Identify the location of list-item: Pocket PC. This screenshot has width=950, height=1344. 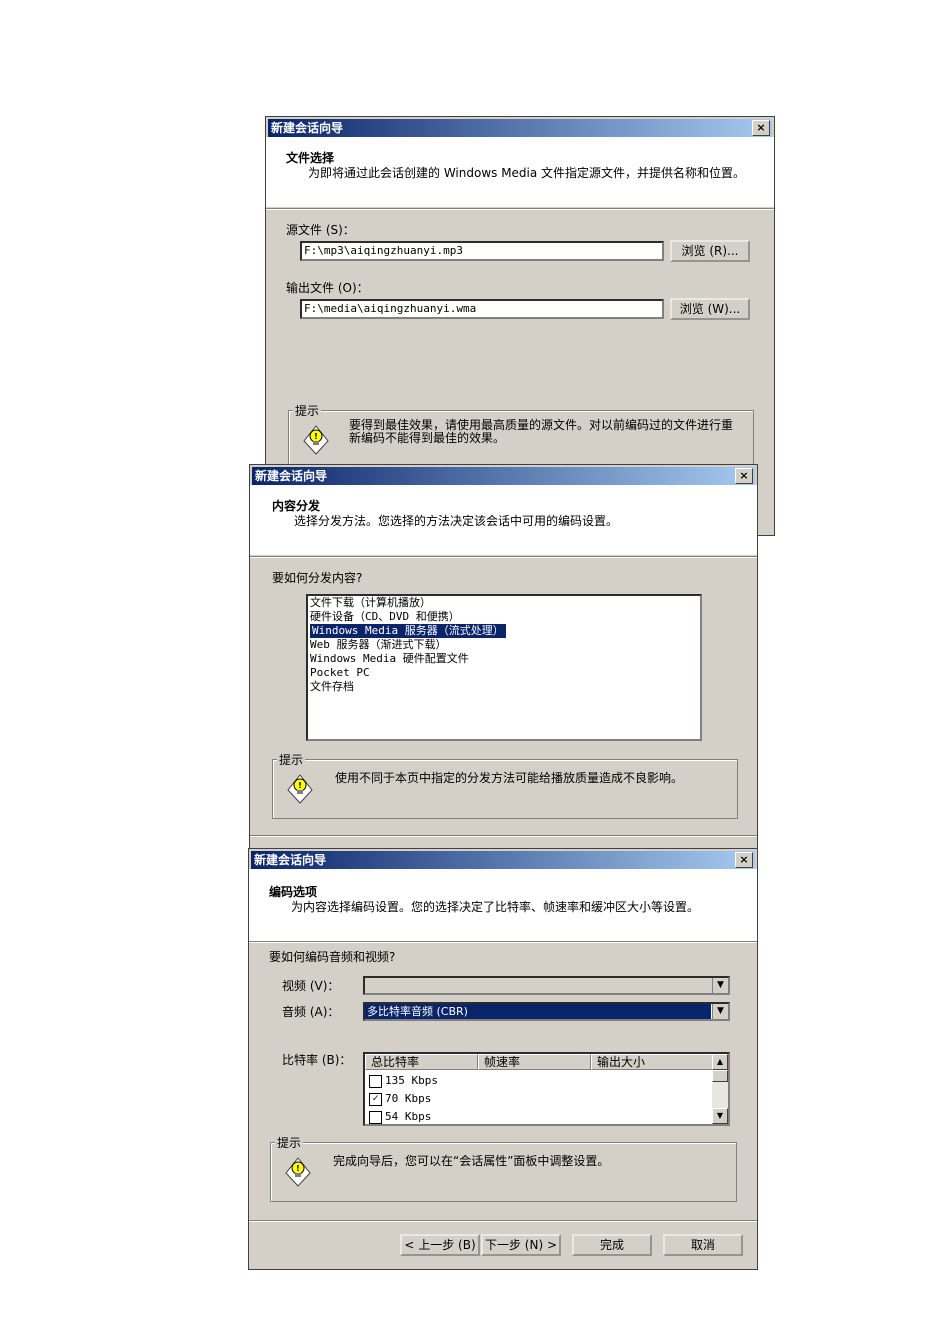
(504, 673).